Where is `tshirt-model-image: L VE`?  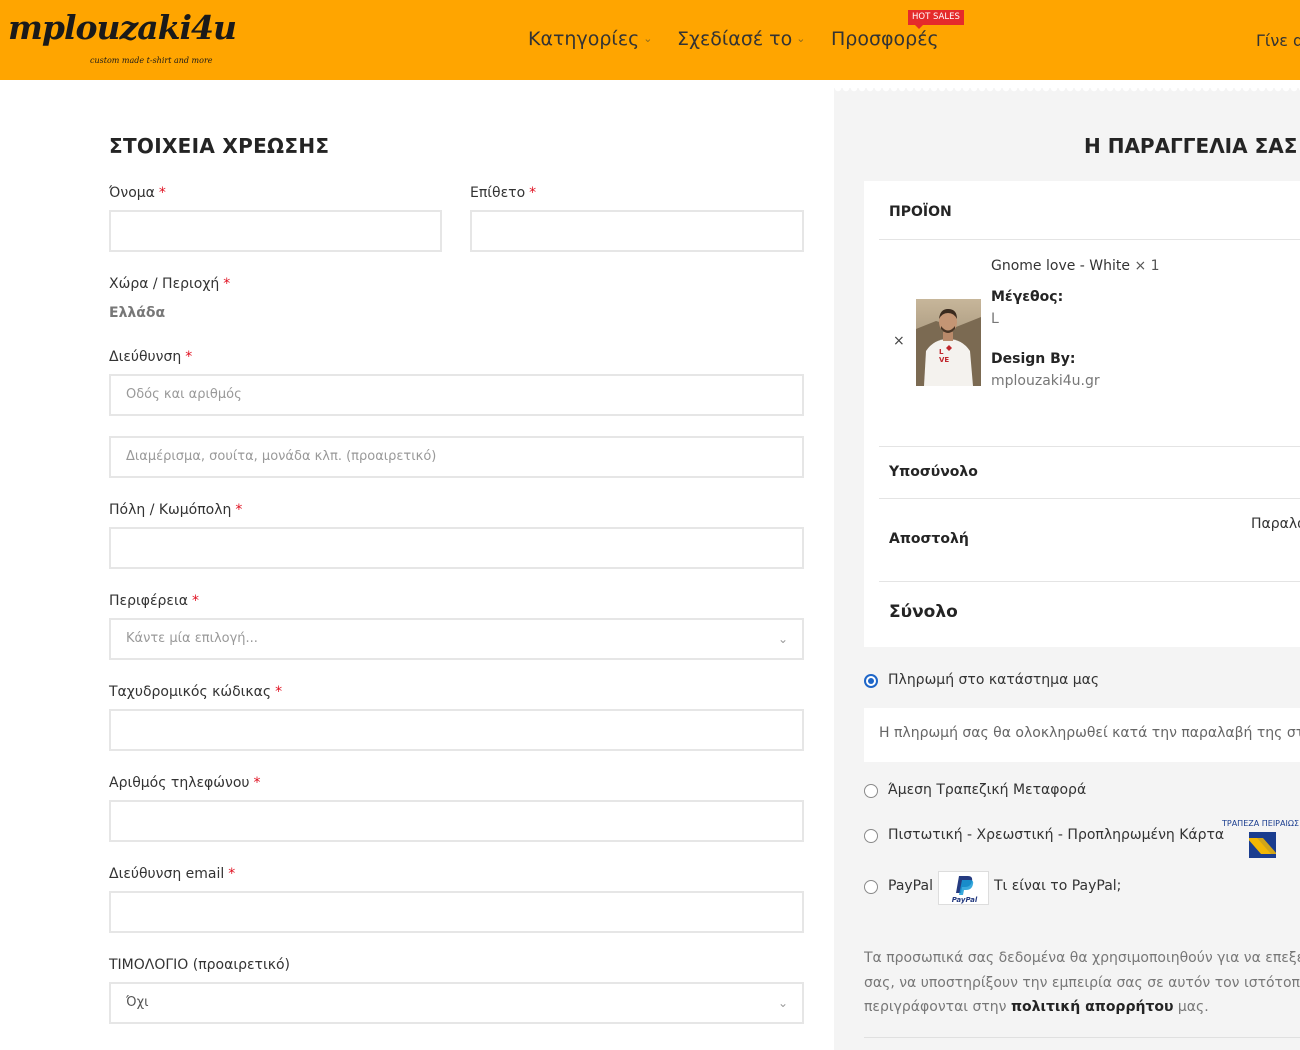 tshirt-model-image: L VE is located at coordinates (948, 342).